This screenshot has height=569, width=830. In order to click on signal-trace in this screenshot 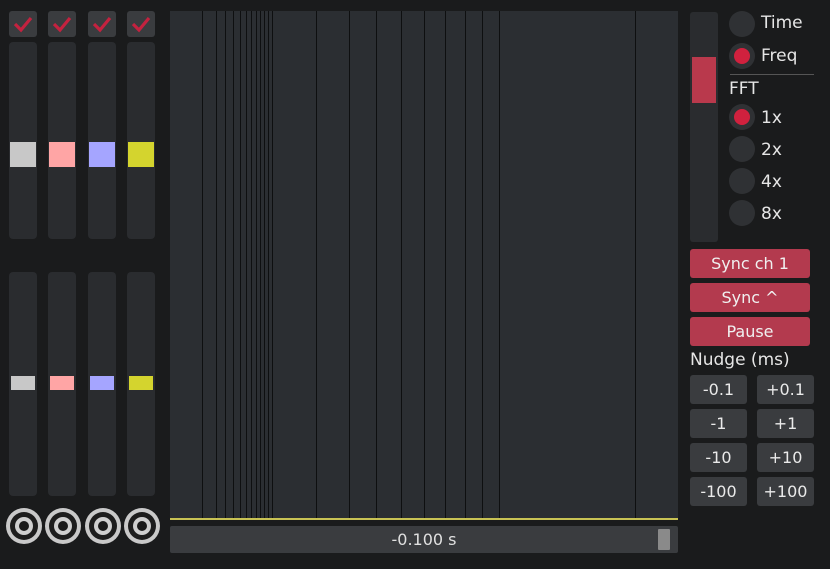, I will do `click(424, 519)`.